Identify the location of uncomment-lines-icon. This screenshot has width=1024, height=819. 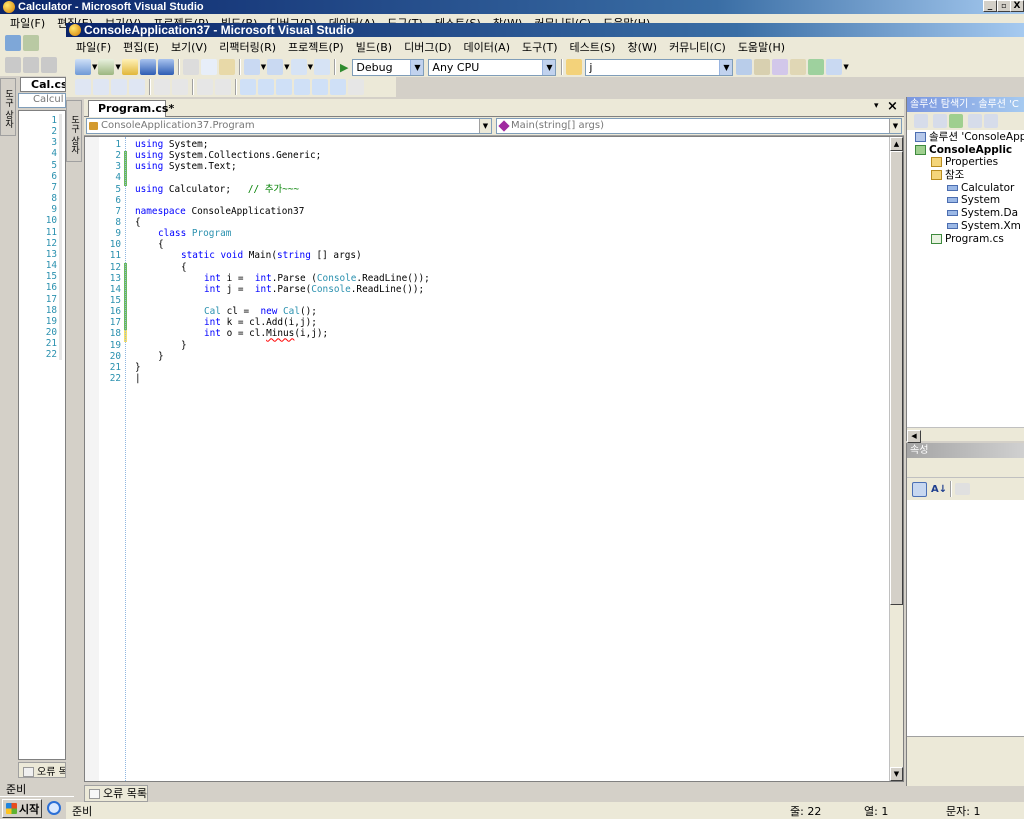
(223, 87).